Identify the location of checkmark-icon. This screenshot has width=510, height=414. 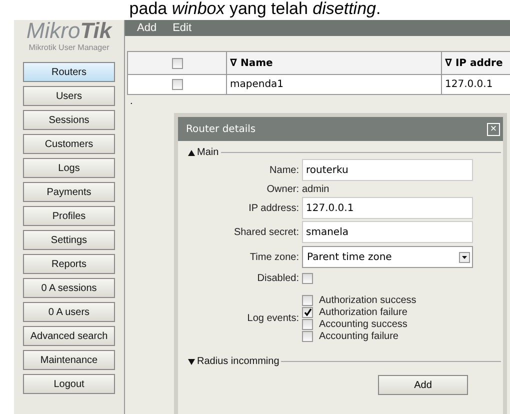
(308, 312).